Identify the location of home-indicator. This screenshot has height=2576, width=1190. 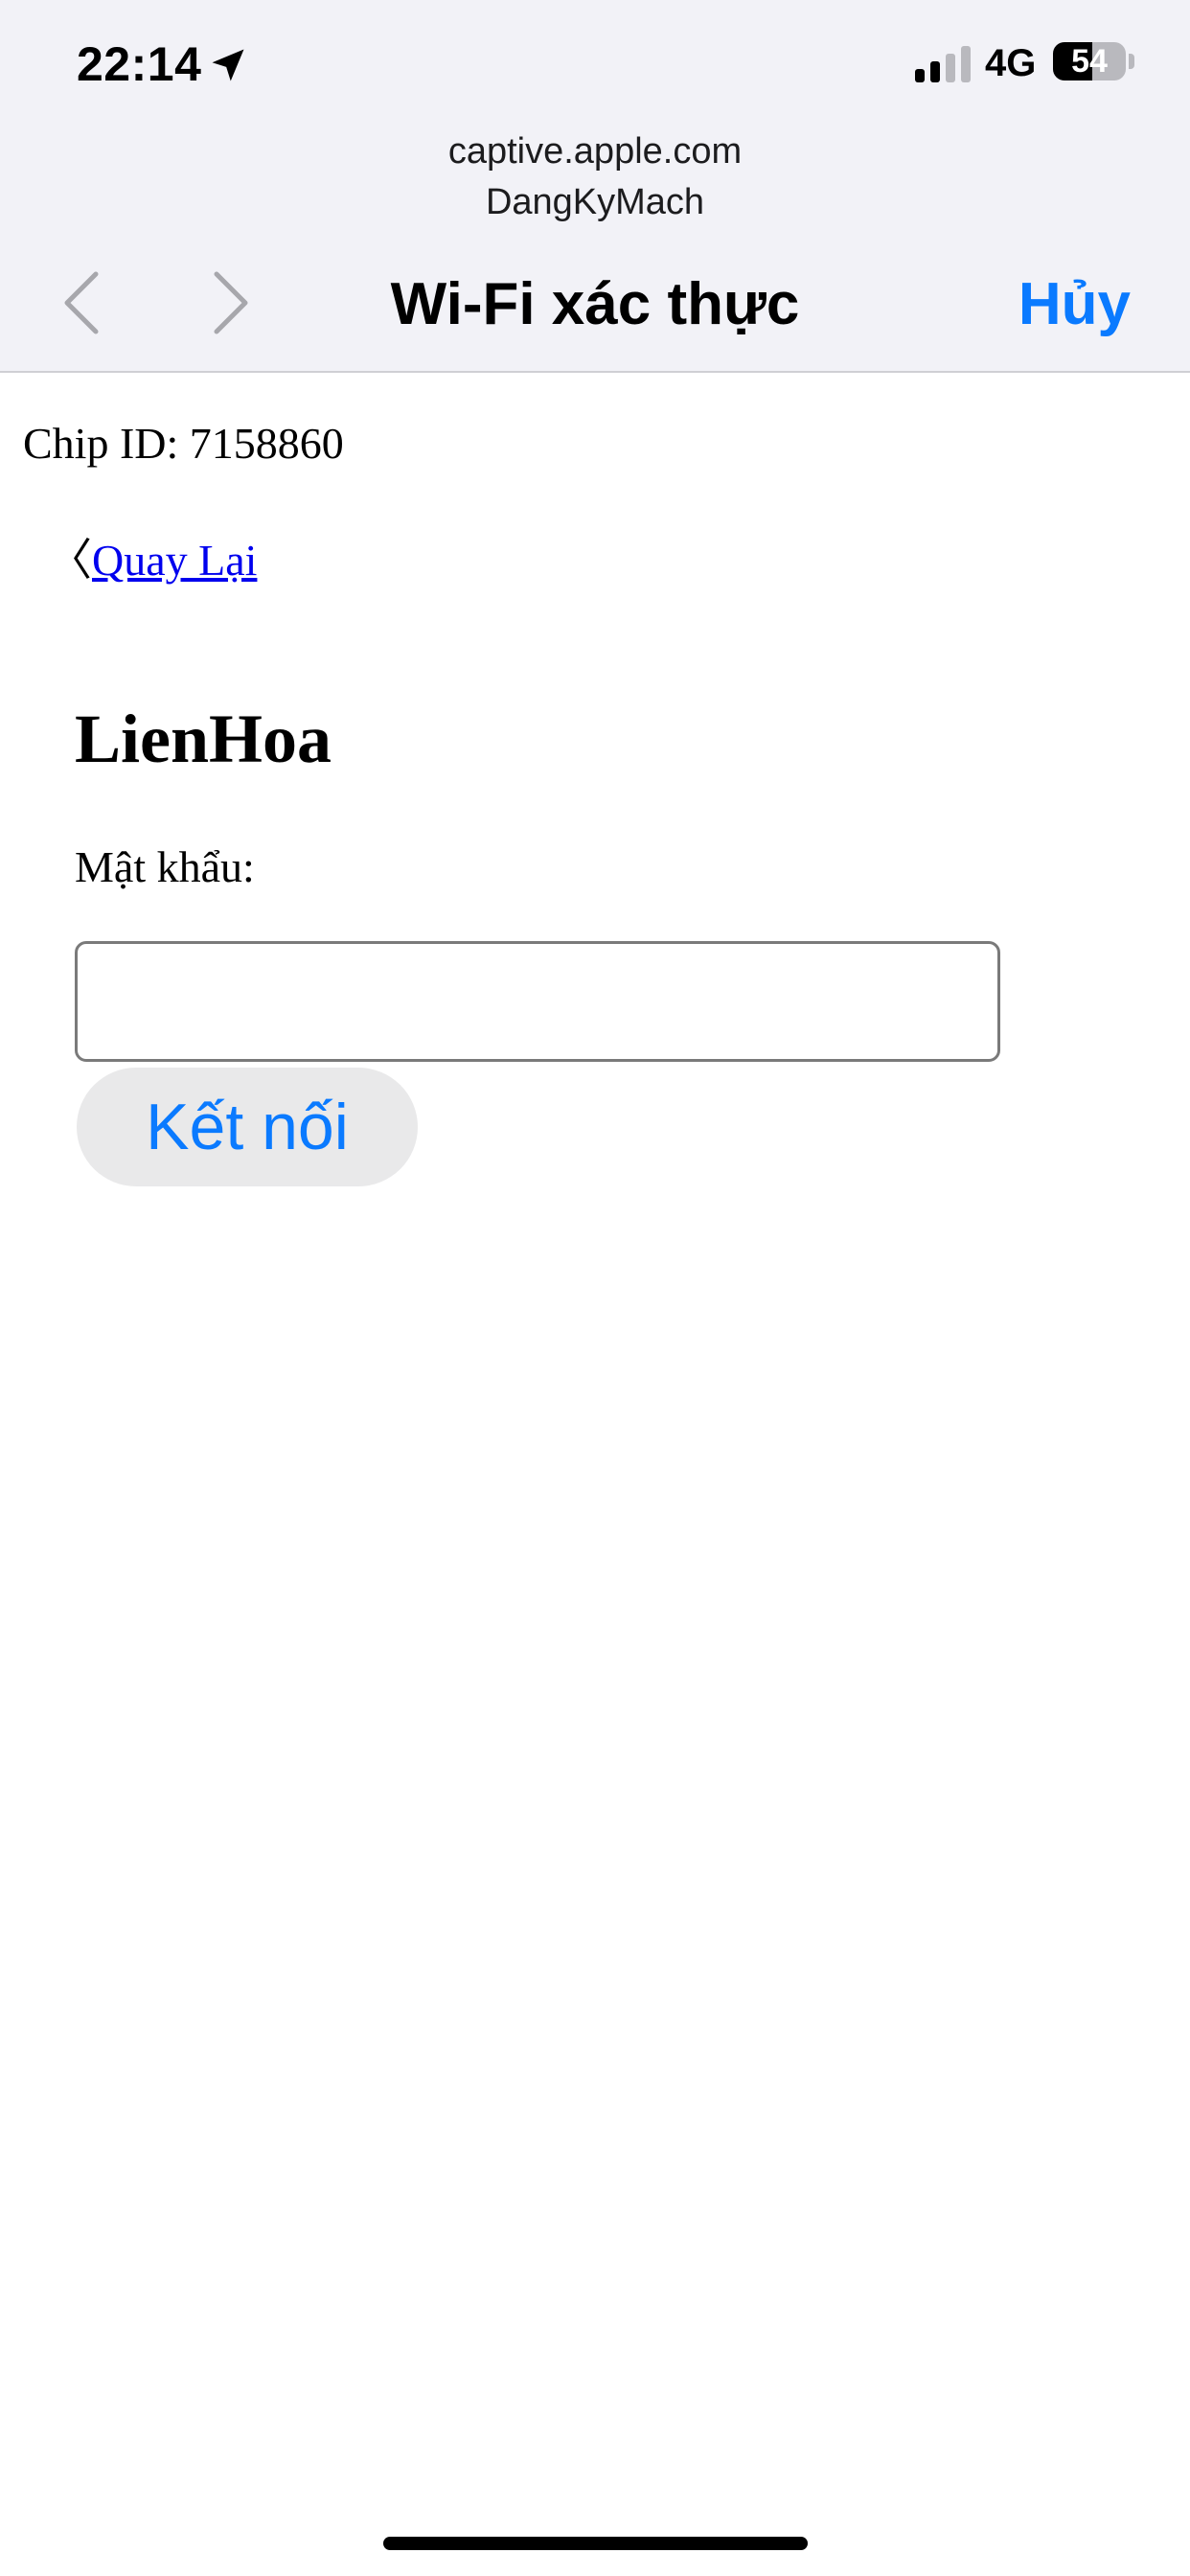
(595, 2543).